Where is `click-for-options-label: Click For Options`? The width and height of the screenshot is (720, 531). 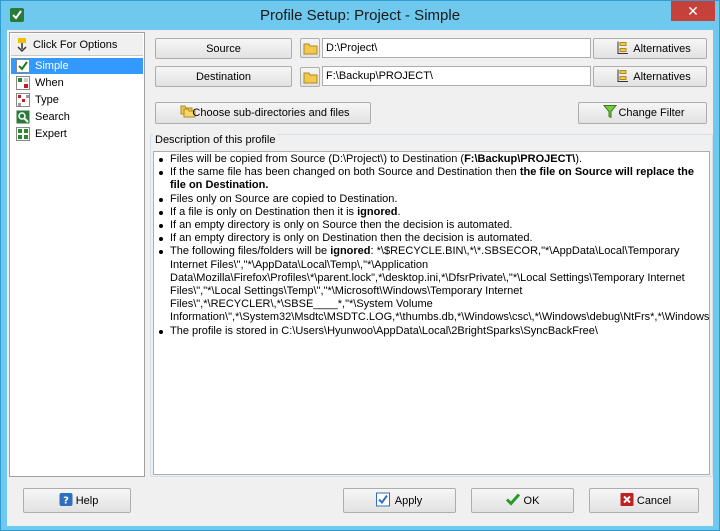
click-for-options-label: Click For Options is located at coordinates (75, 45).